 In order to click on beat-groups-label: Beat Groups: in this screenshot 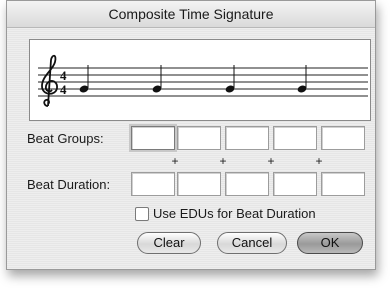, I will do `click(65, 138)`.